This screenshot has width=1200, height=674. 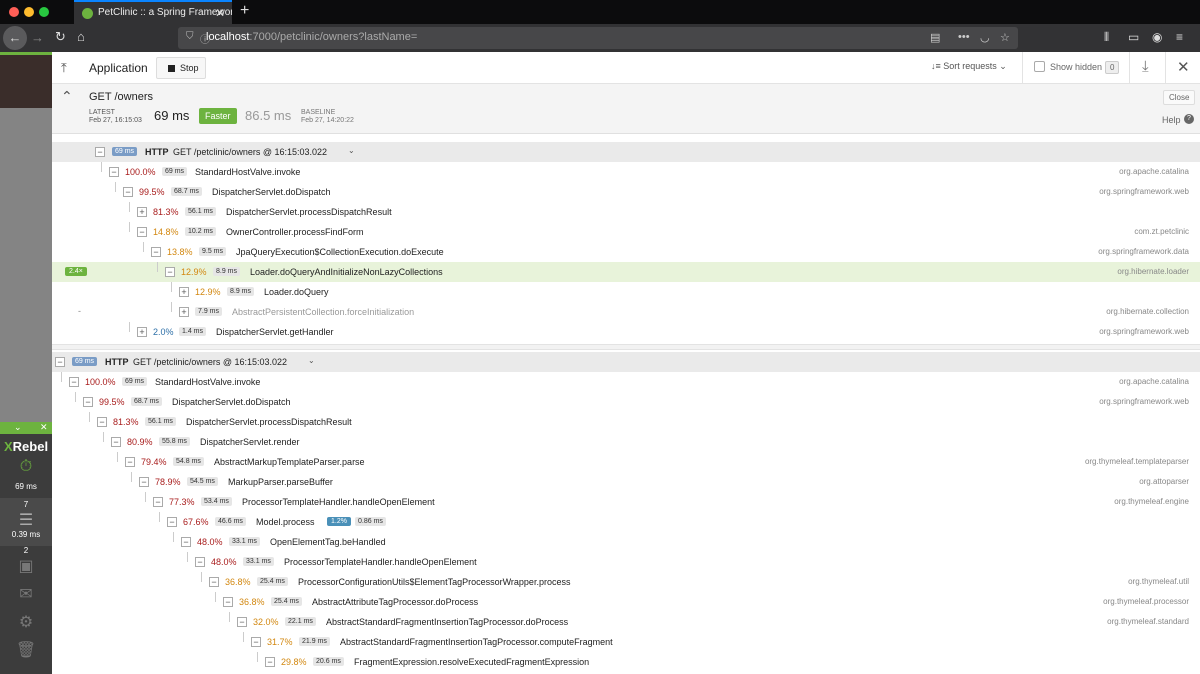 I want to click on monitor-icon: ▣, so click(x=26, y=566).